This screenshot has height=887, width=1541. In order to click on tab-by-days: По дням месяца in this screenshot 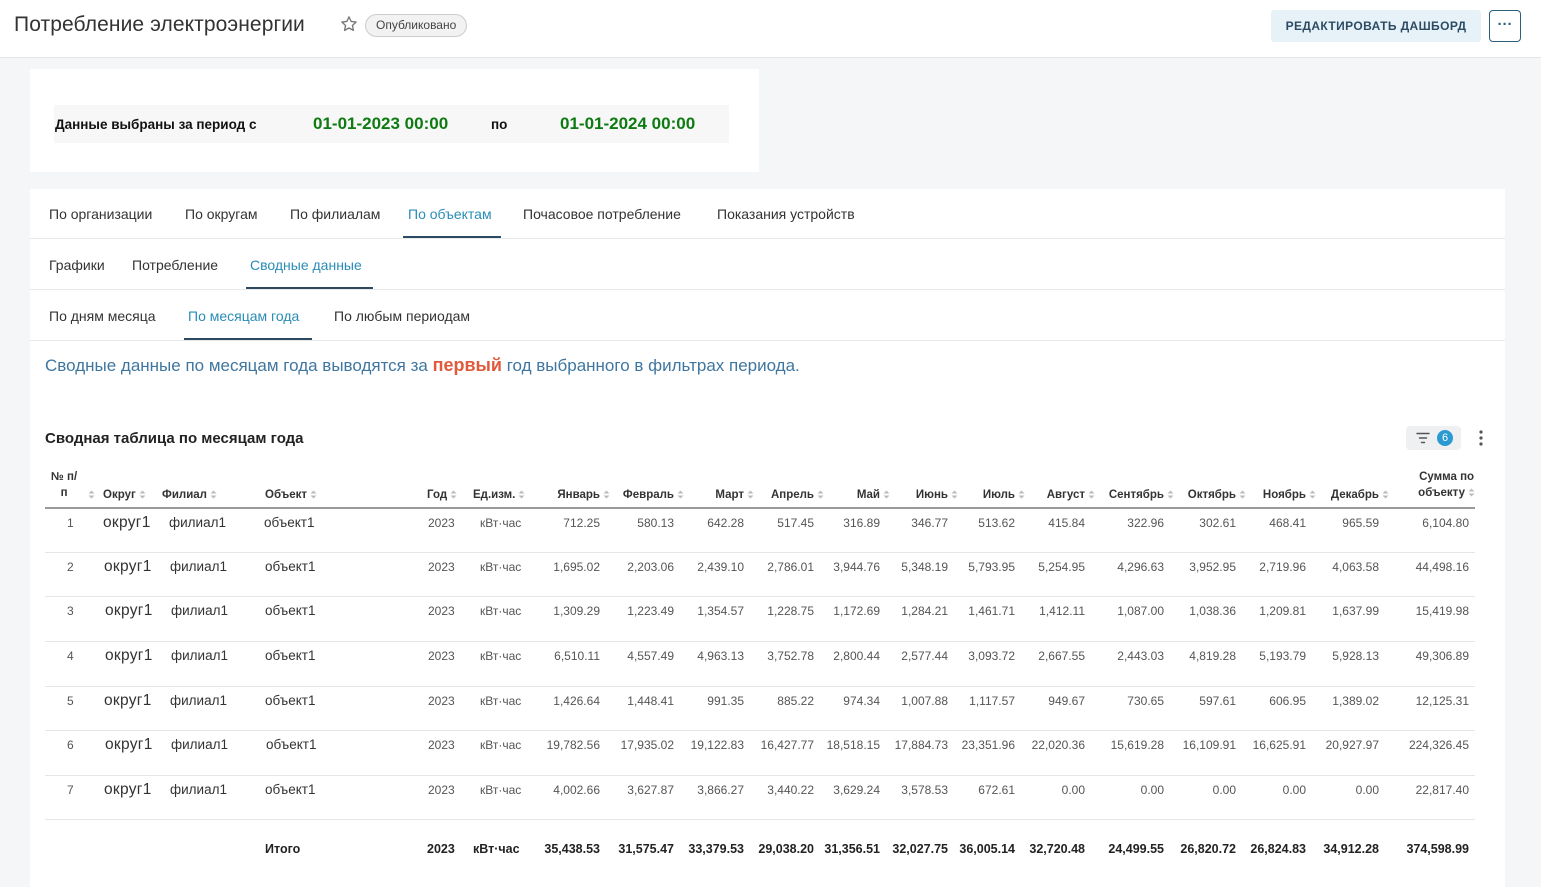, I will do `click(108, 315)`.